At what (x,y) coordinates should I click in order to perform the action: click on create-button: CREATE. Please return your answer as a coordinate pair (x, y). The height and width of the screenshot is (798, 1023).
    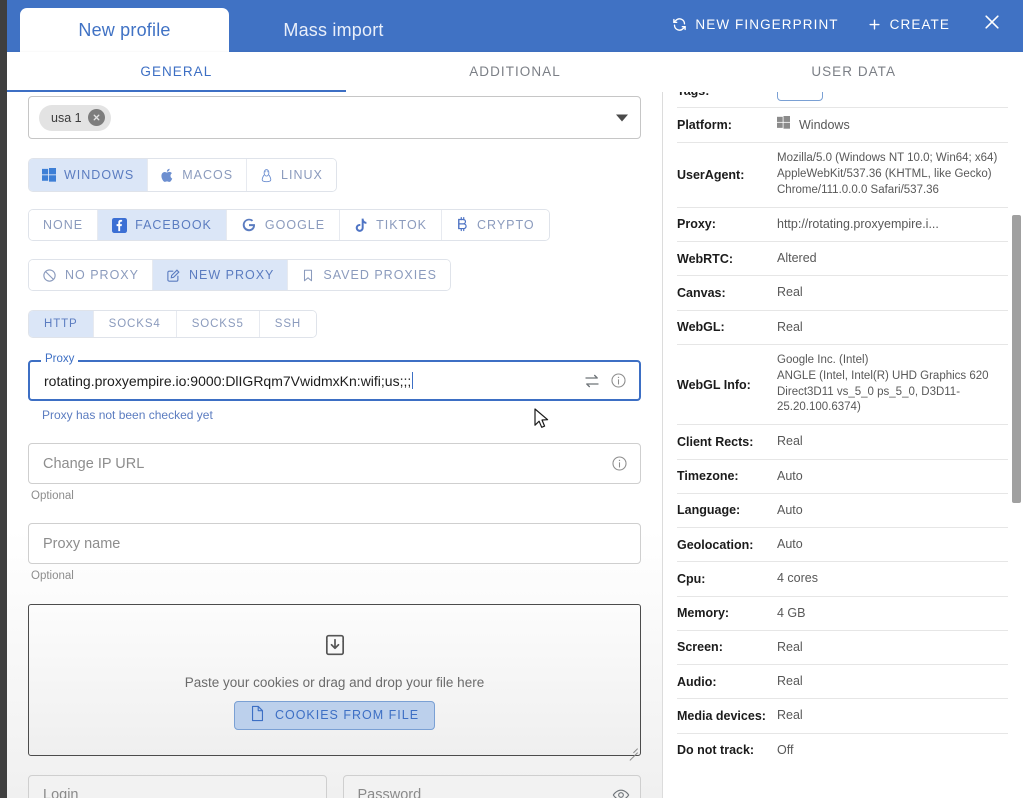
    Looking at the image, I should click on (908, 24).